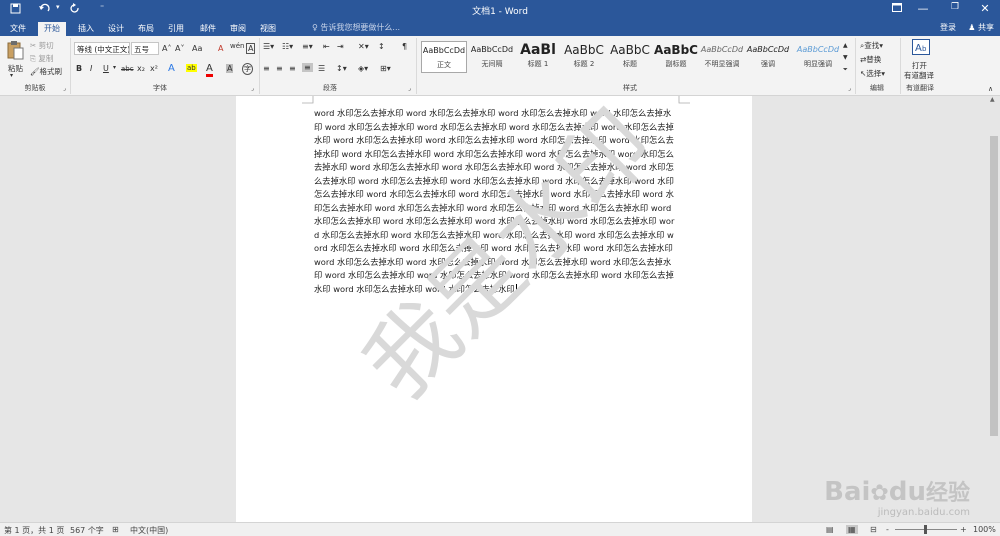  What do you see at coordinates (191, 68) in the screenshot?
I see `highlight-button: ab` at bounding box center [191, 68].